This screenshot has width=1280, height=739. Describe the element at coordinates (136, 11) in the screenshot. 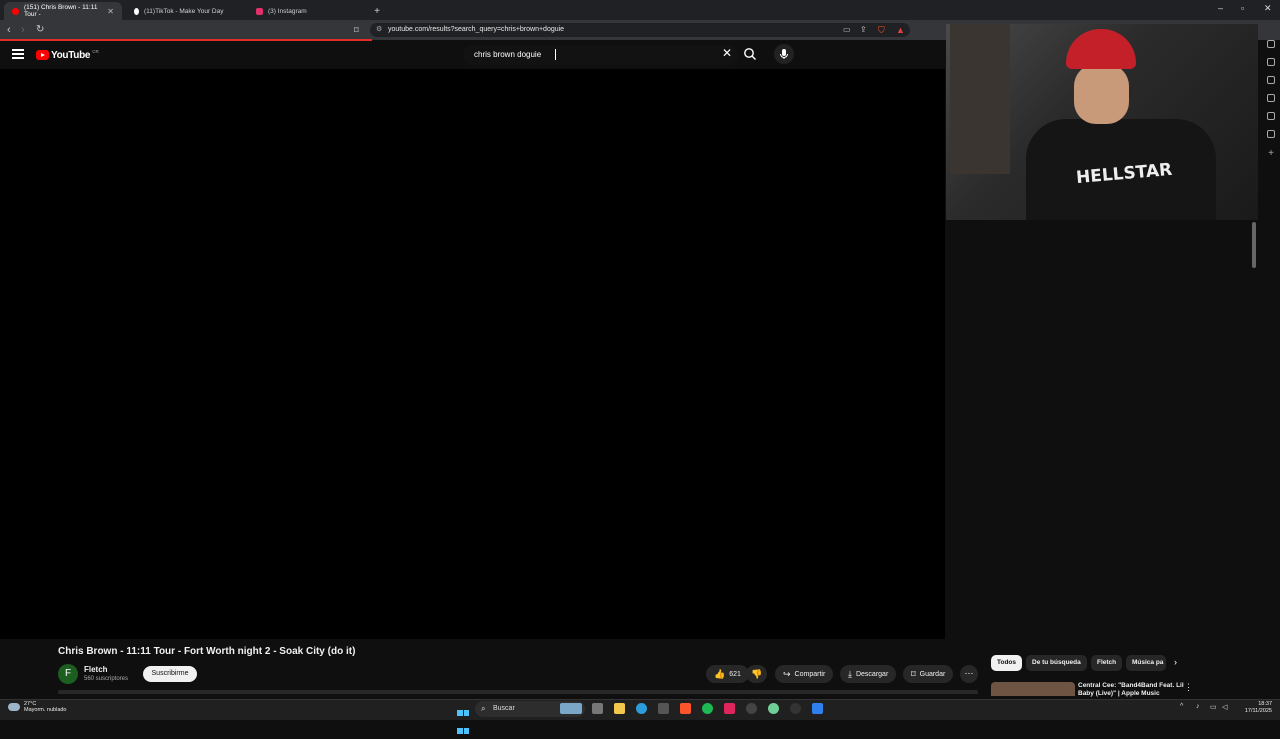

I see `tiktok-favicon-icon` at that location.